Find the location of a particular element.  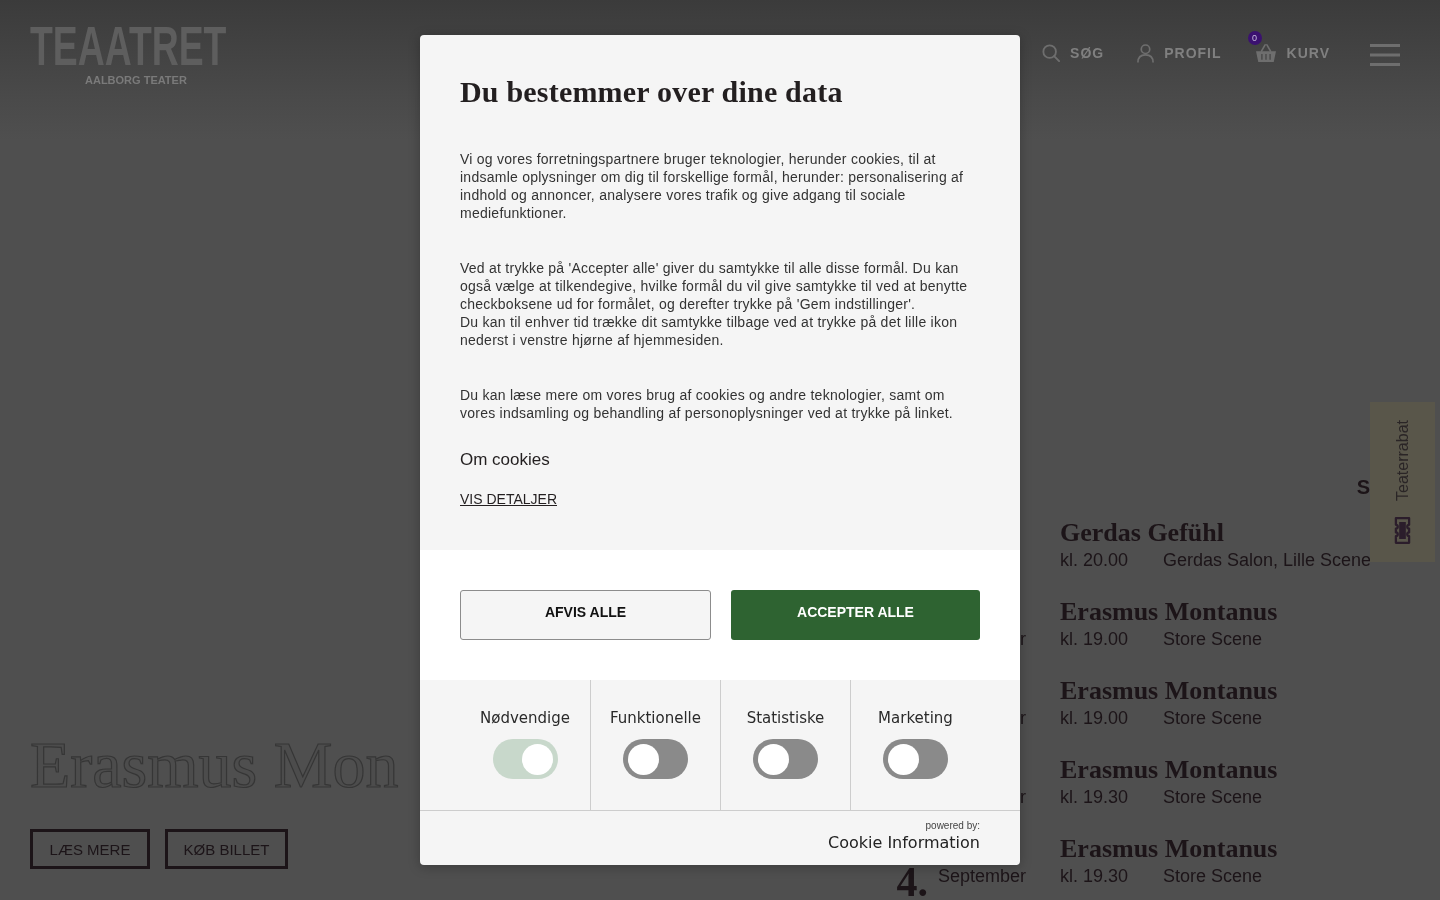

basket-icon is located at coordinates (1265, 53).